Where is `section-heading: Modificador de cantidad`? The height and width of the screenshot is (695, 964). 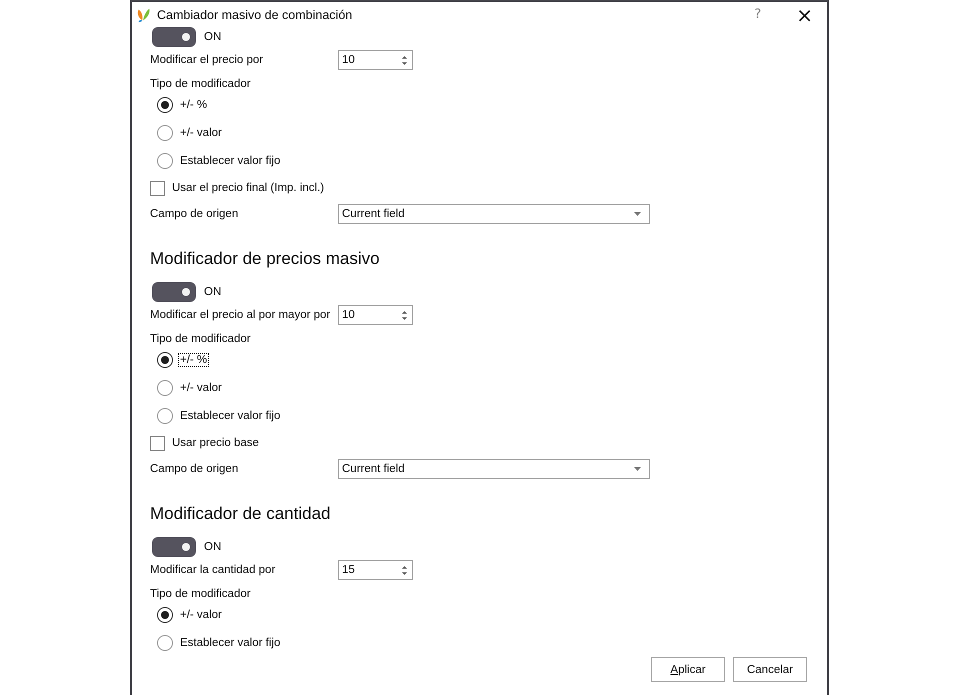
section-heading: Modificador de cantidad is located at coordinates (241, 514).